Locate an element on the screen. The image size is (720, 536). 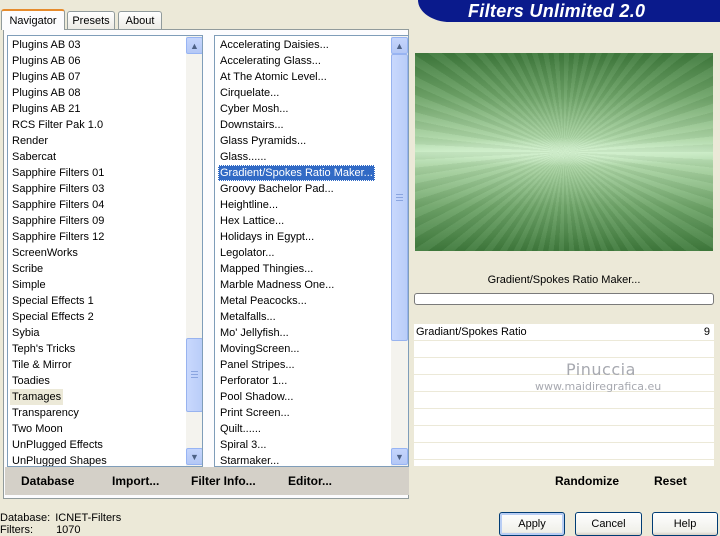
parameter-area: Gradiant/Spokes Ratio 9 is located at coordinates (564, 395).